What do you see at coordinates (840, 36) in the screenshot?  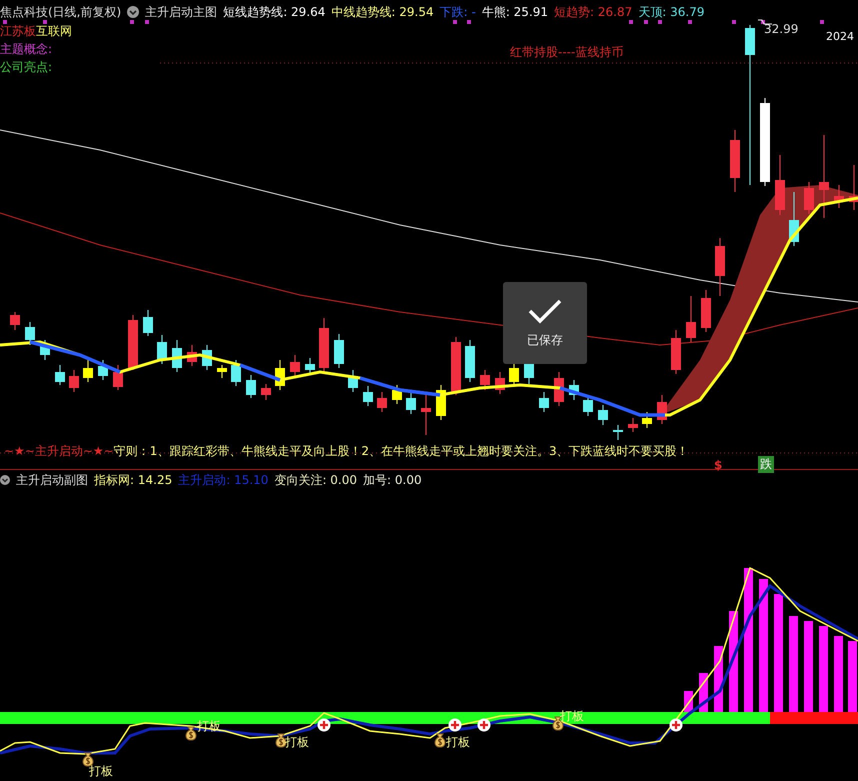 I see `date-label: 2024` at bounding box center [840, 36].